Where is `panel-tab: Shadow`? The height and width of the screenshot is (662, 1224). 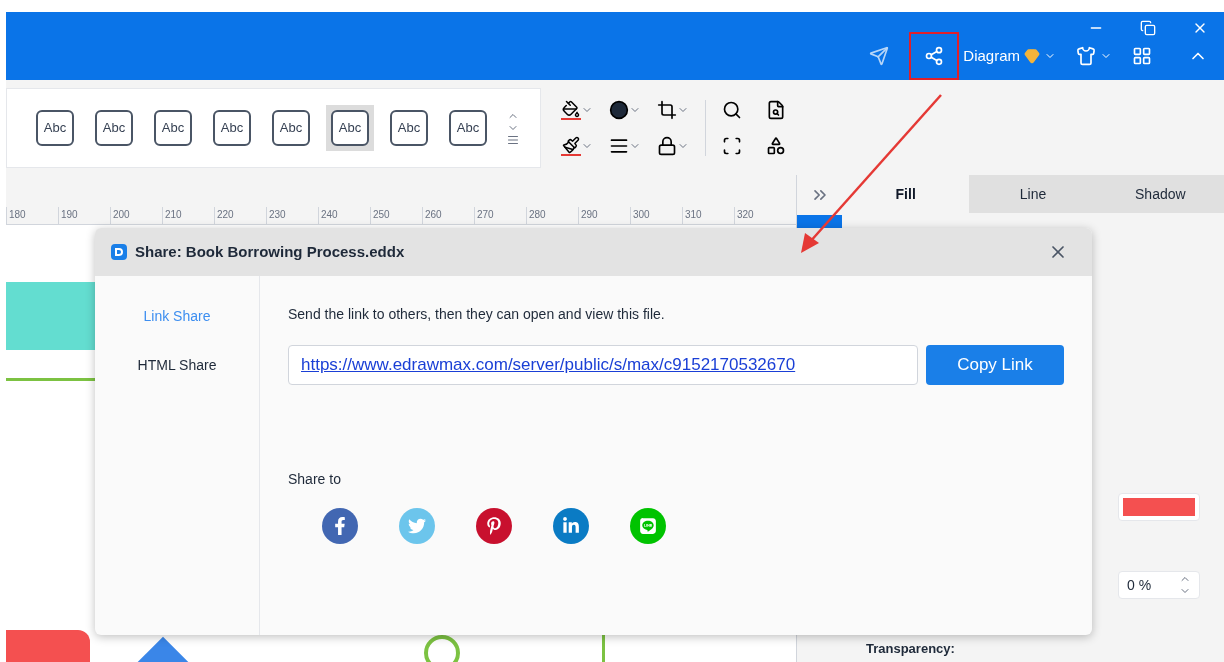 panel-tab: Shadow is located at coordinates (1160, 194).